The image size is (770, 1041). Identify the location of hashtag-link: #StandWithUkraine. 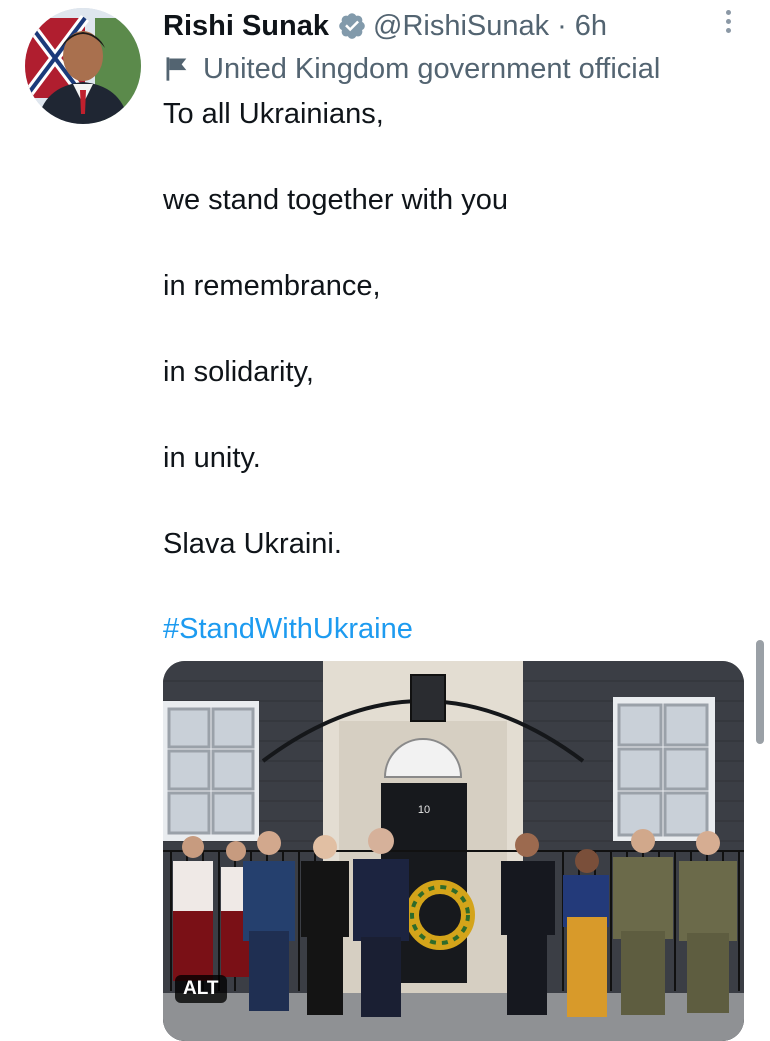
(288, 629).